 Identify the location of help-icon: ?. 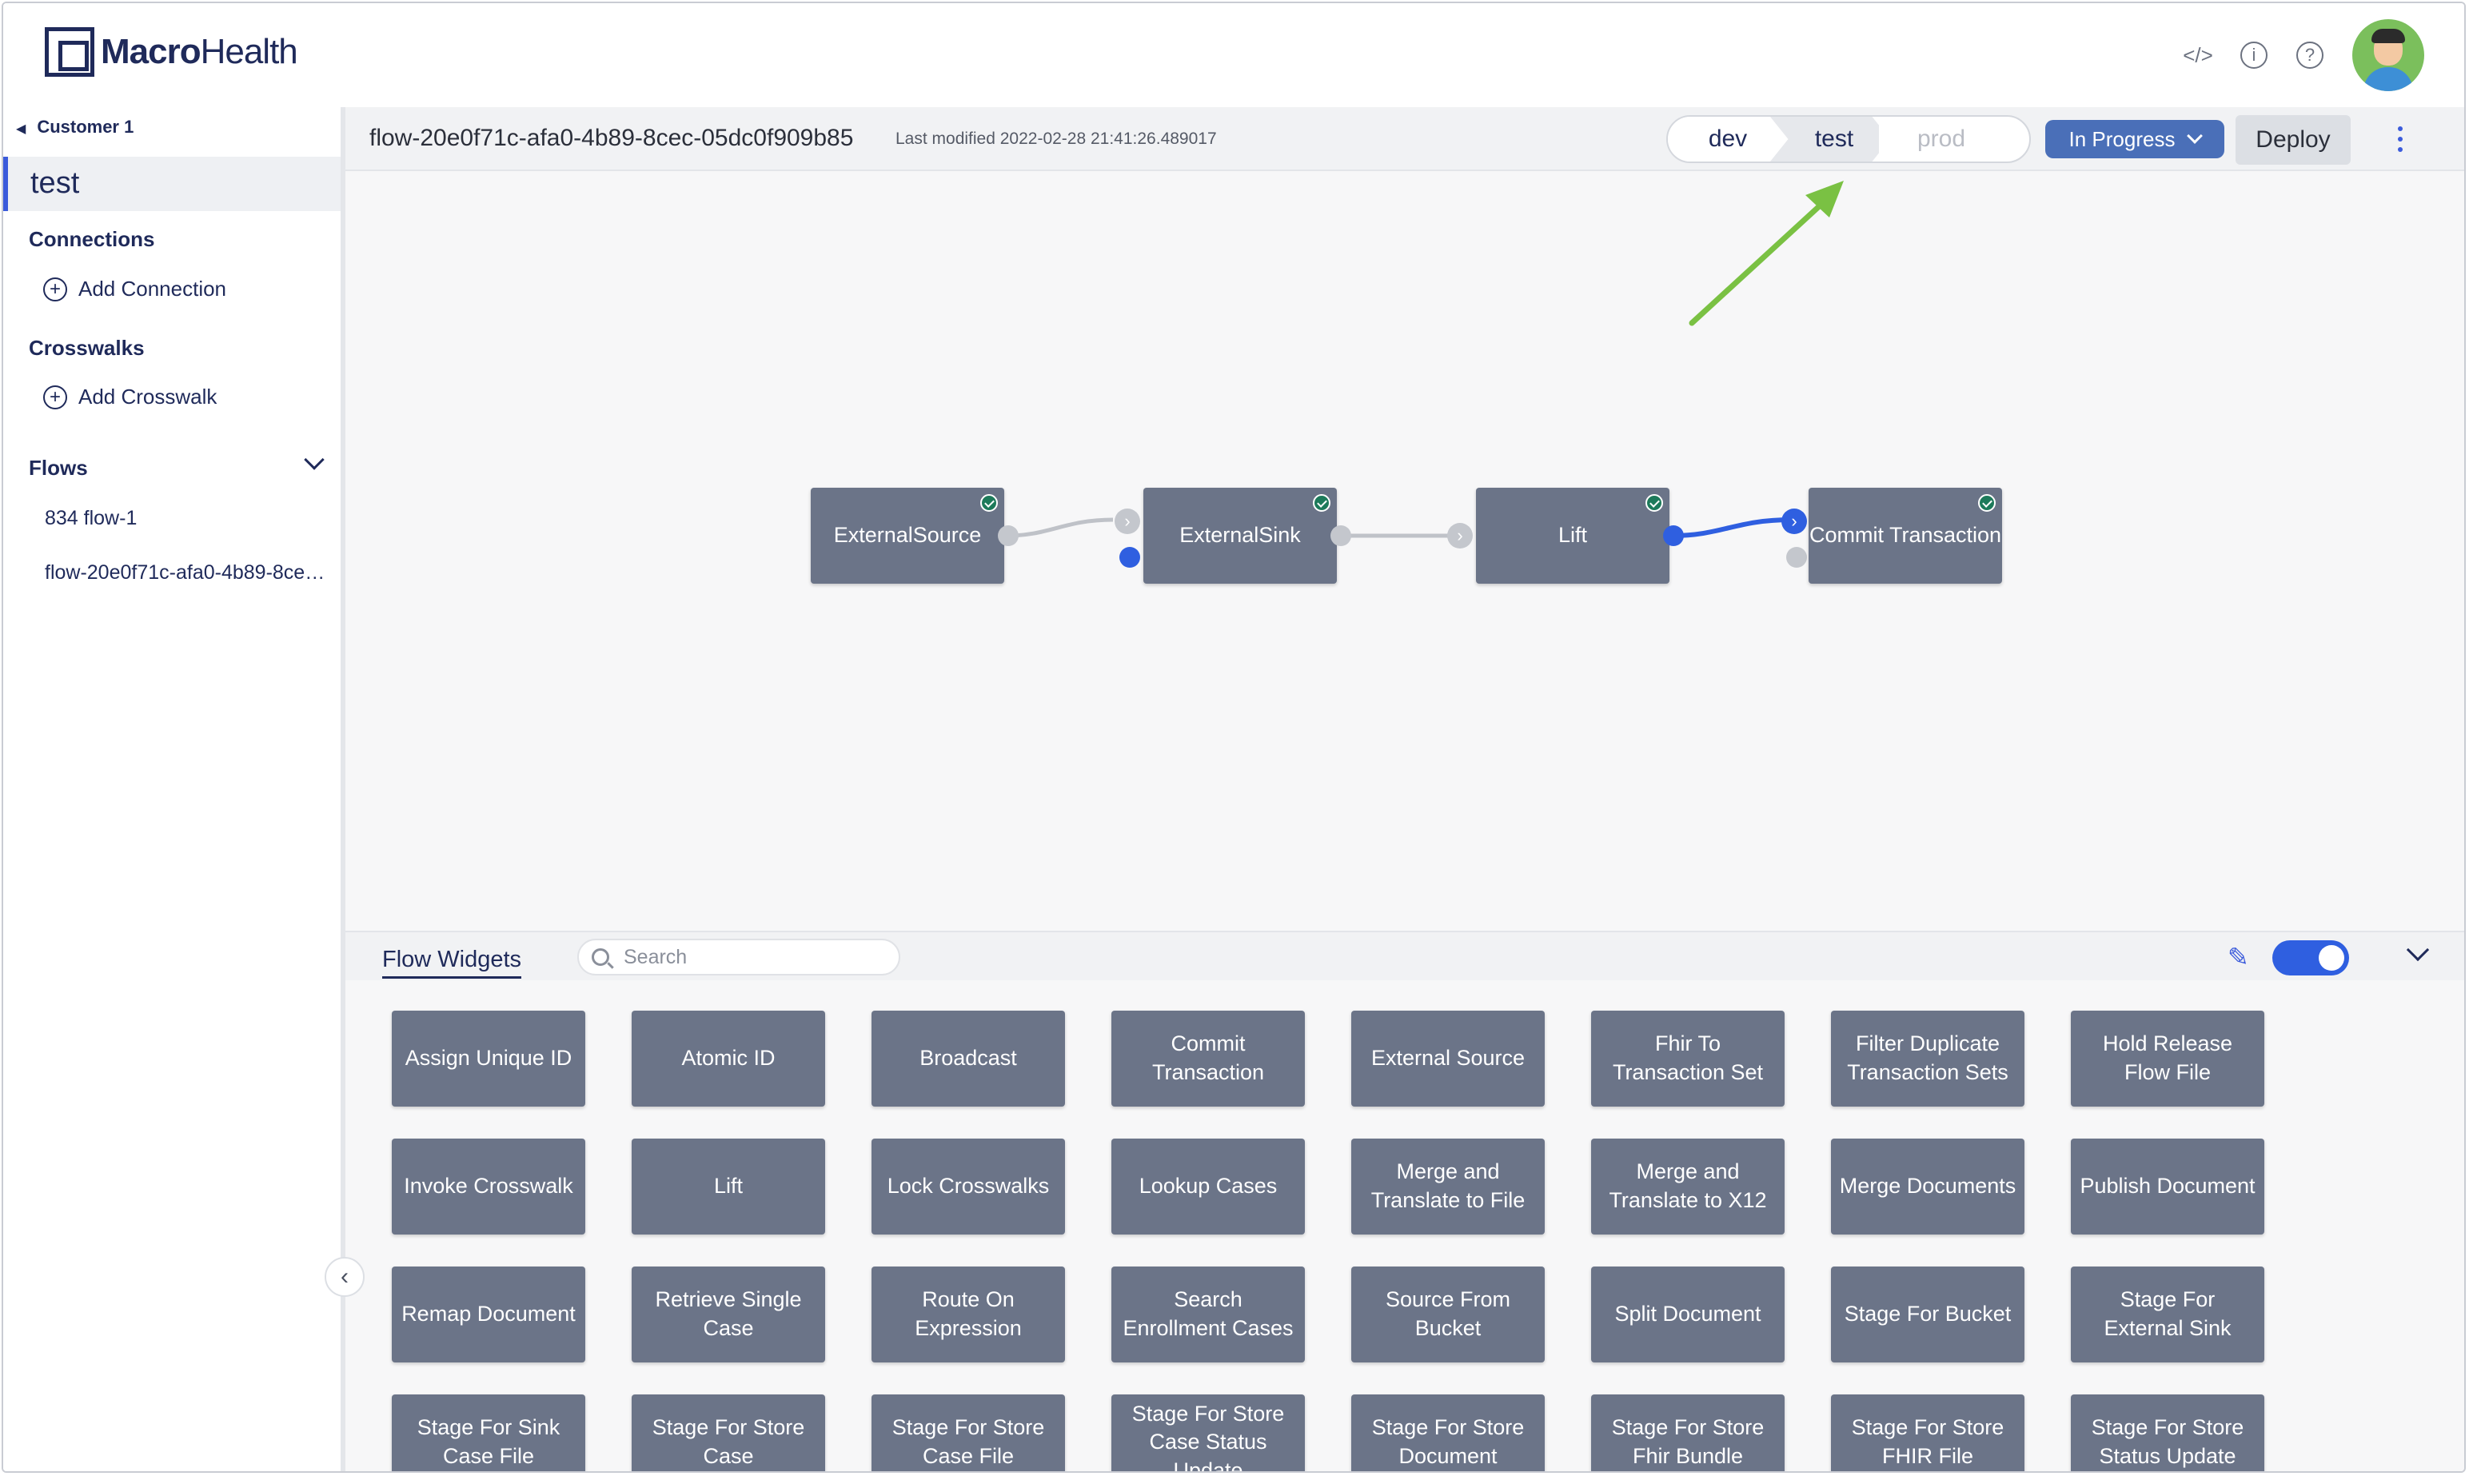
(2309, 55).